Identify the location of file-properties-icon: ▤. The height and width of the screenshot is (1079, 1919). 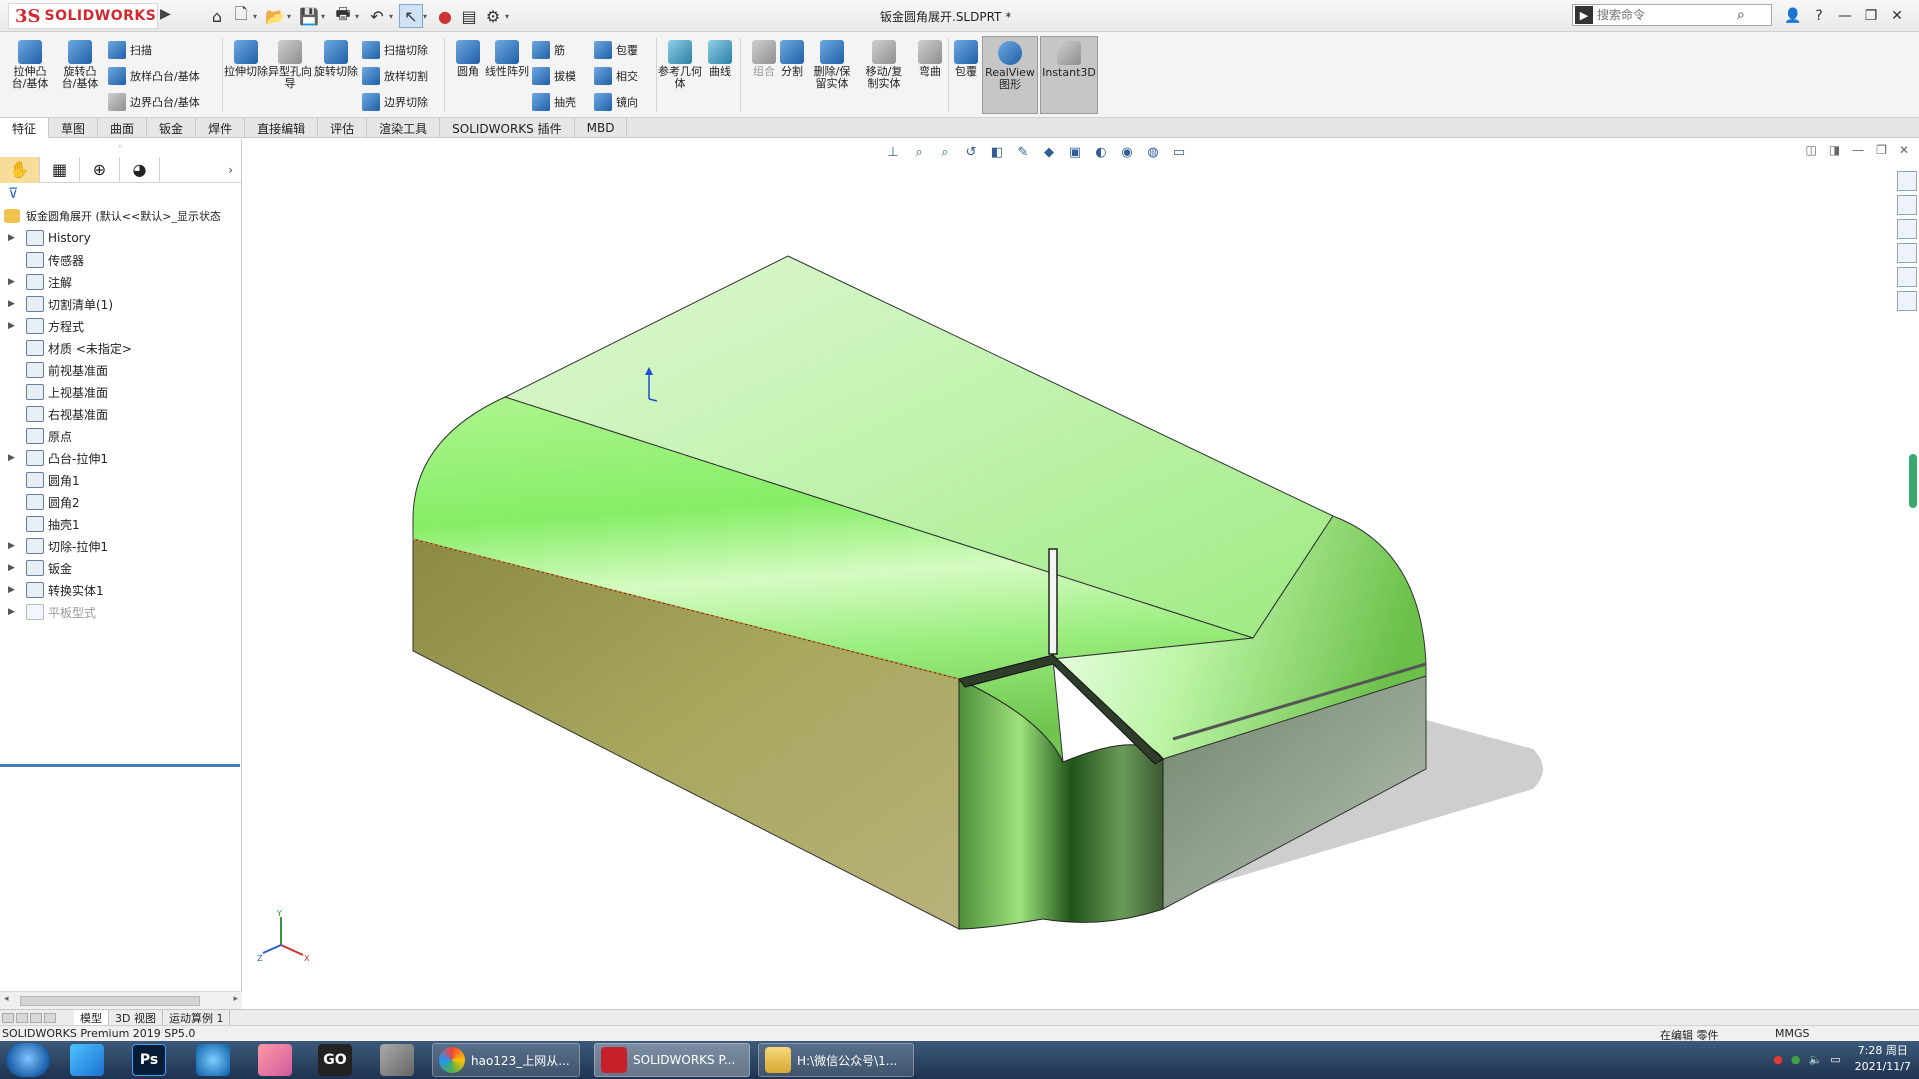
(469, 16).